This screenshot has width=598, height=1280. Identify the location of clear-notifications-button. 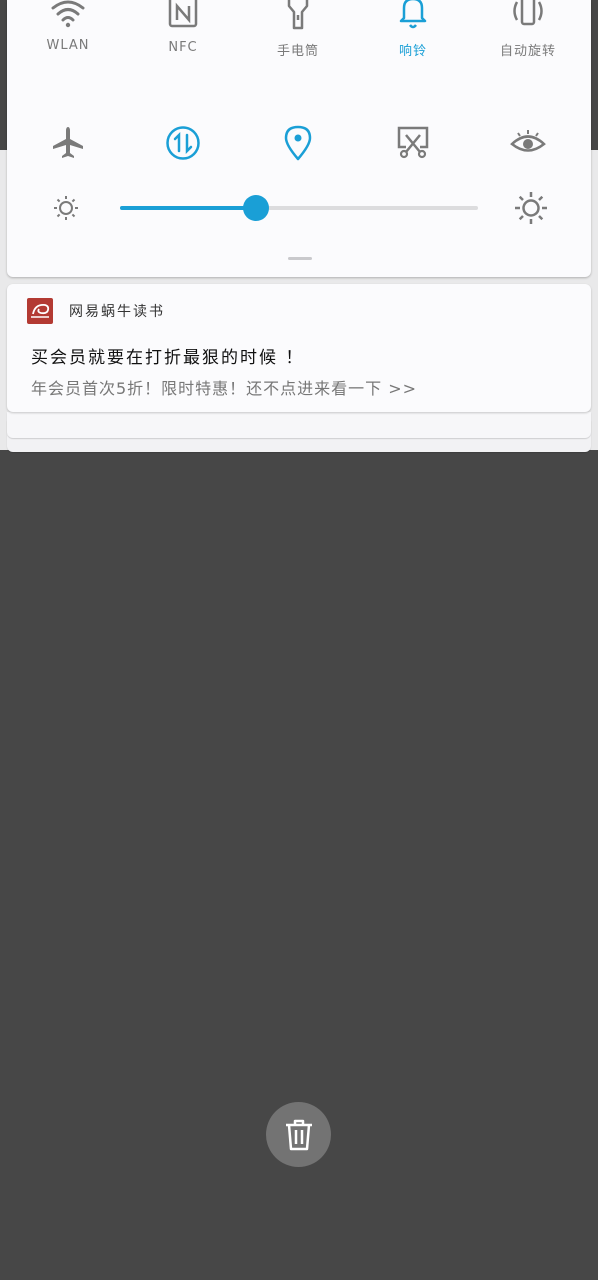
(298, 1134).